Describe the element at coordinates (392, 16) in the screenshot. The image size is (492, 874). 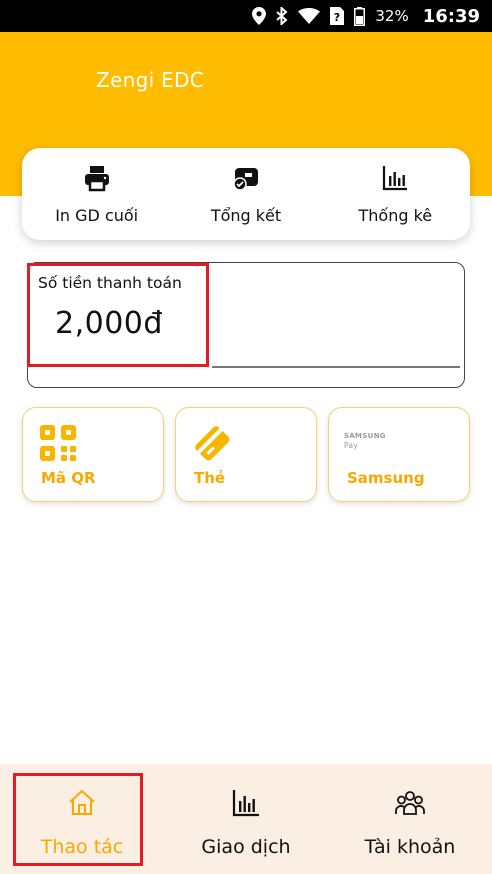
I see `battery-level: 32%` at that location.